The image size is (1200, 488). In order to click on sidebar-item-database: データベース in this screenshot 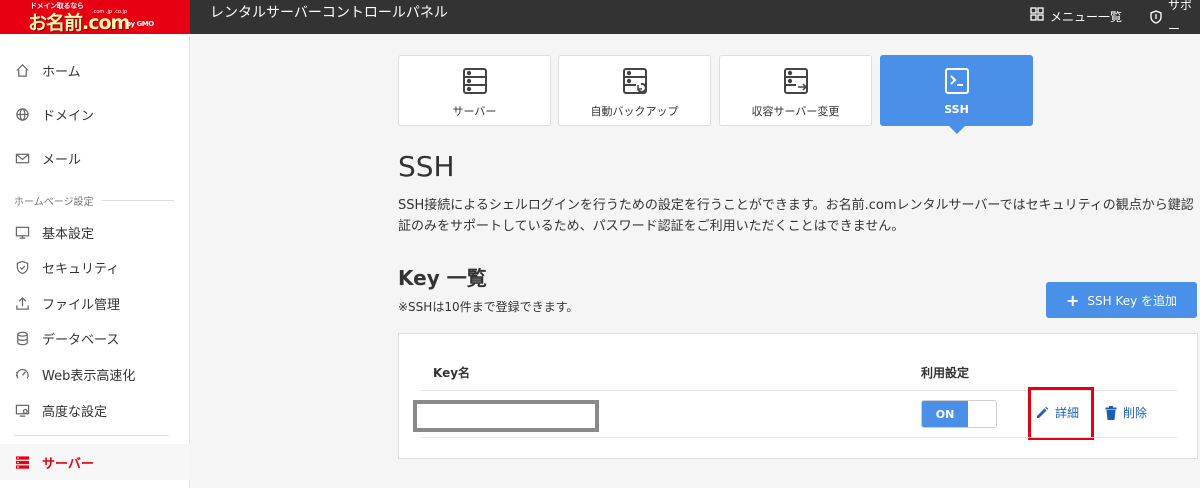, I will do `click(95, 338)`.